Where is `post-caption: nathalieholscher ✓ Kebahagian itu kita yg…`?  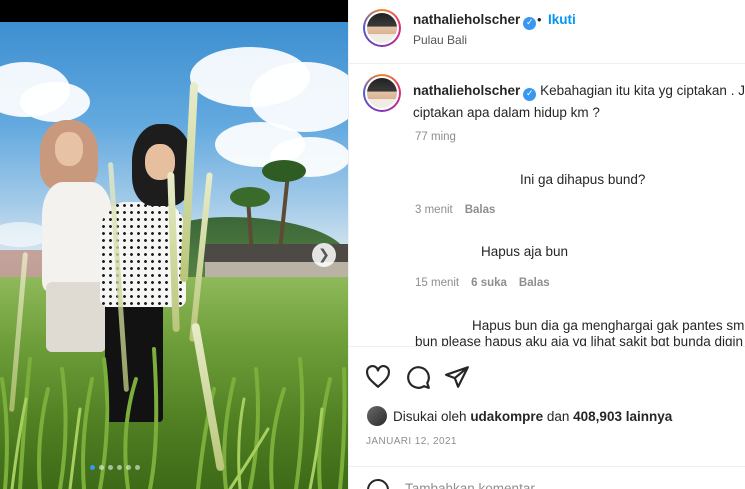
post-caption: nathalieholscher ✓ Kebahagian itu kita yg… is located at coordinates (579, 102).